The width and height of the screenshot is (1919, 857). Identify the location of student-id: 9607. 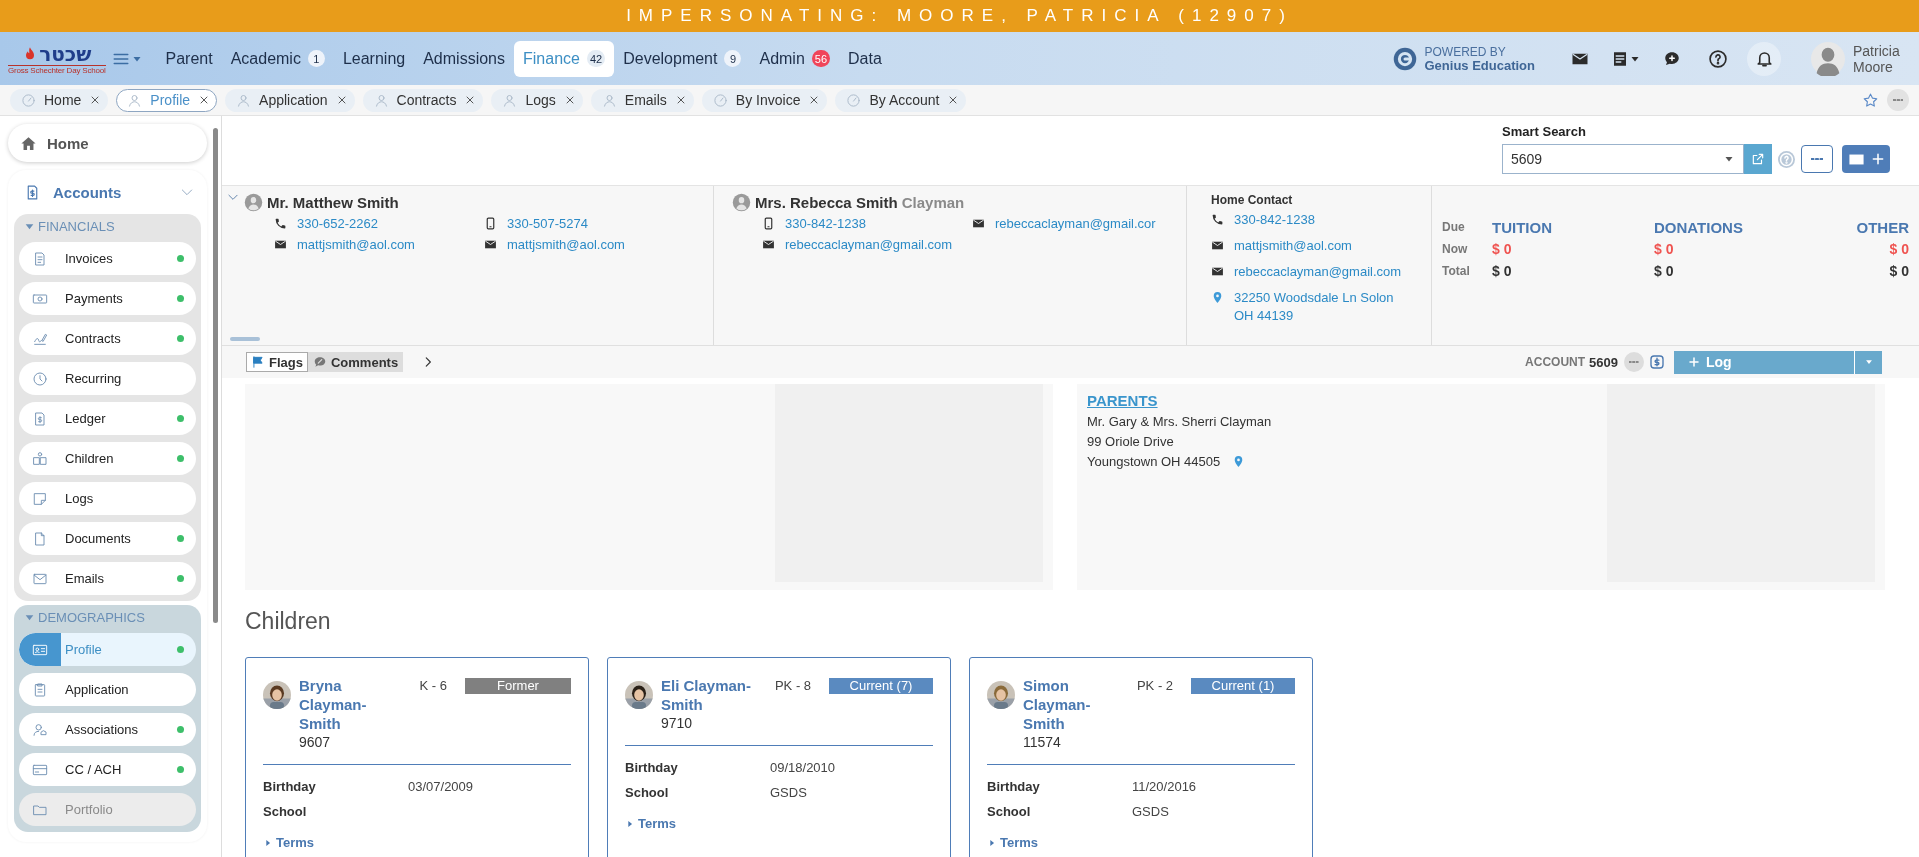
(315, 742).